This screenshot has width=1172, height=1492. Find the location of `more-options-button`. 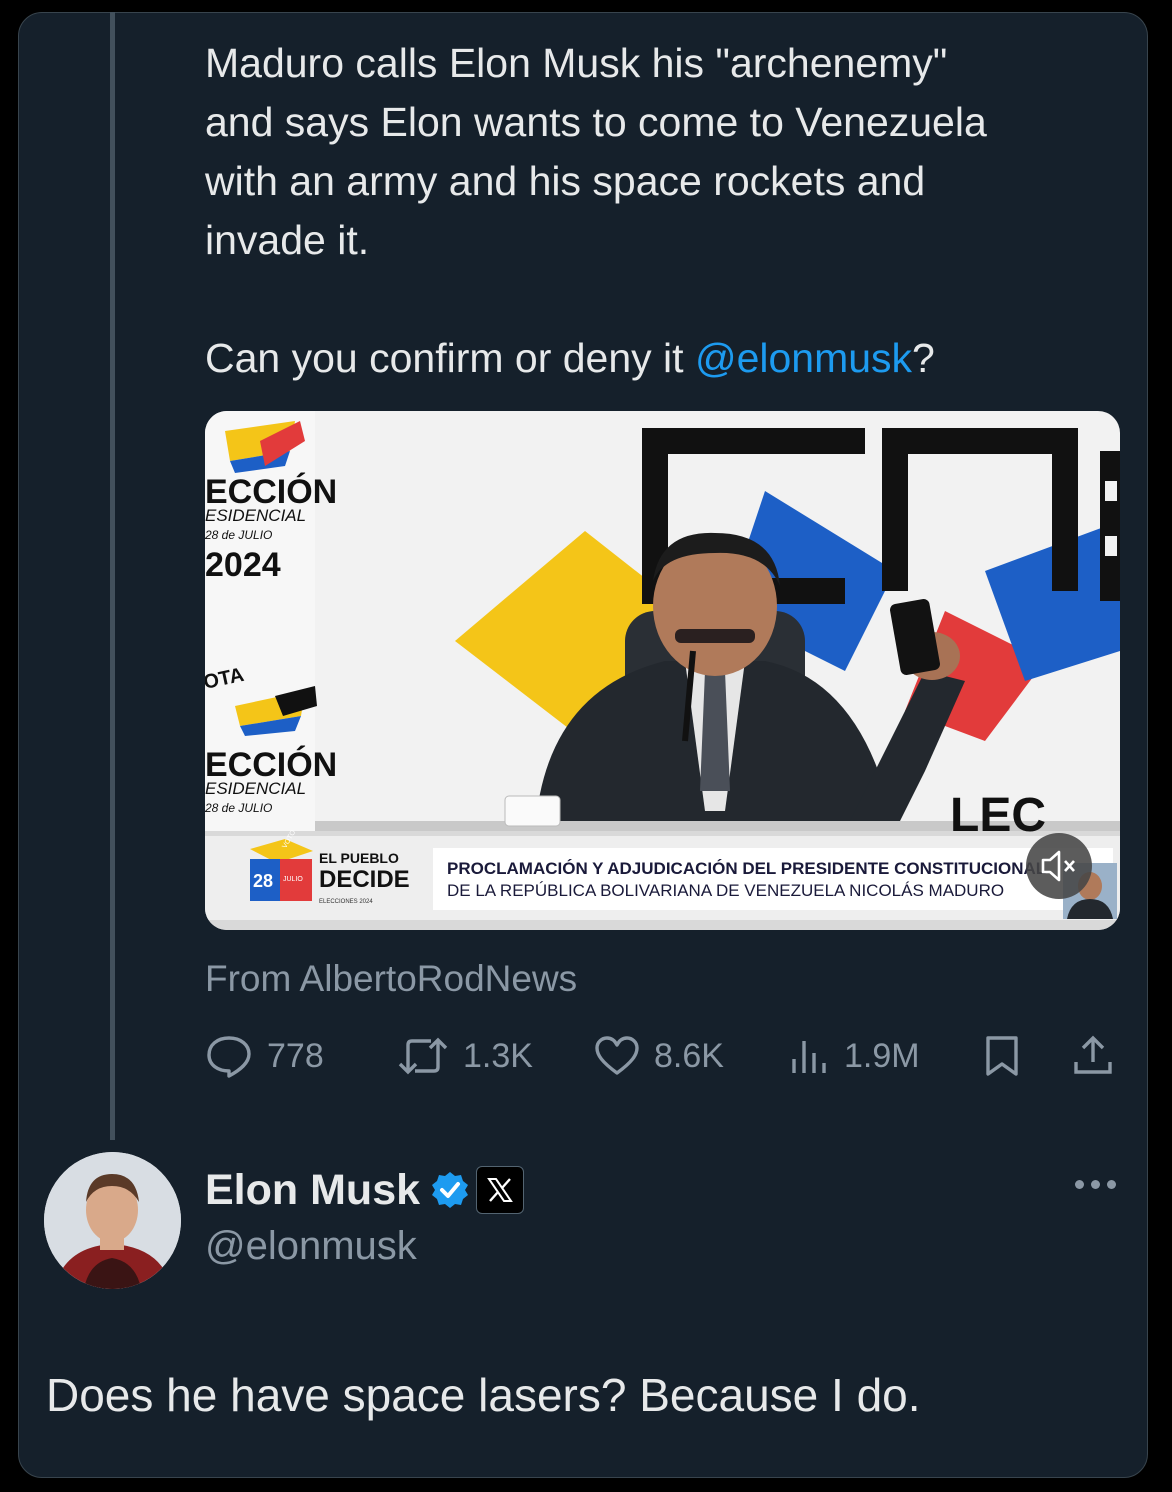

more-options-button is located at coordinates (1095, 1184).